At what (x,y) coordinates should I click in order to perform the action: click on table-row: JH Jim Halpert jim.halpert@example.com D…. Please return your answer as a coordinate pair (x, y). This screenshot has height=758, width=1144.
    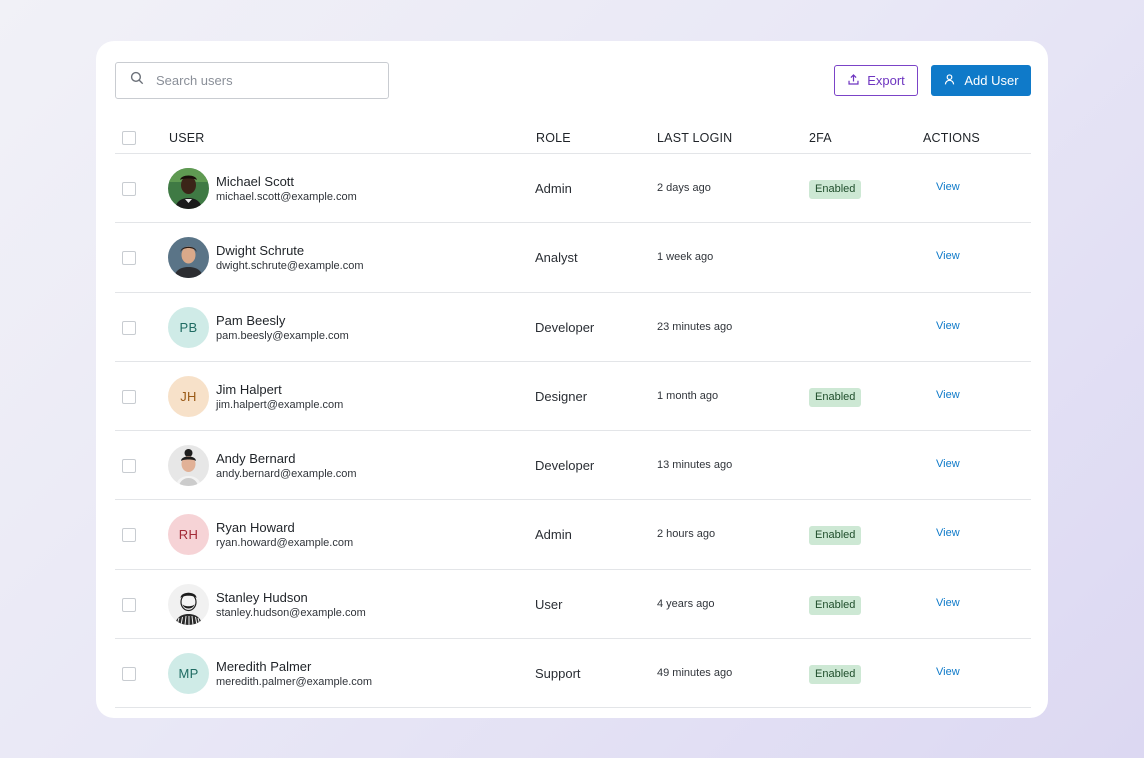
    Looking at the image, I should click on (573, 397).